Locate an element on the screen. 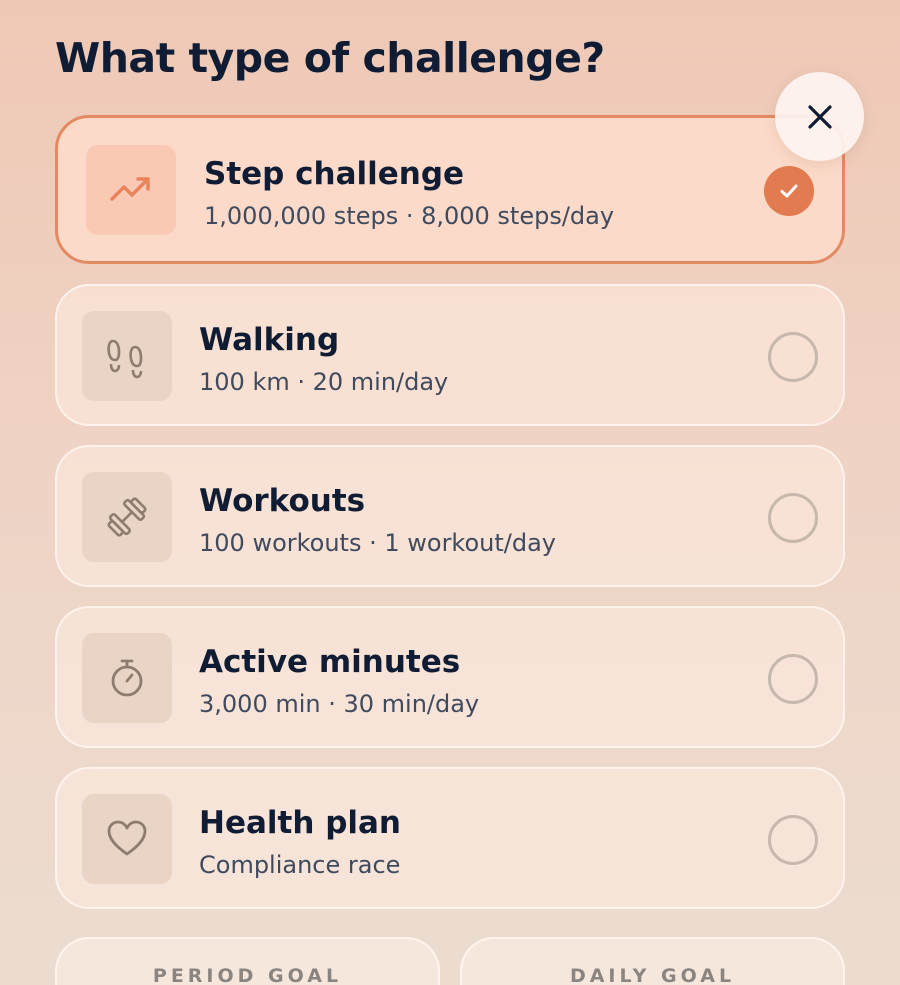  check-icon is located at coordinates (789, 191).